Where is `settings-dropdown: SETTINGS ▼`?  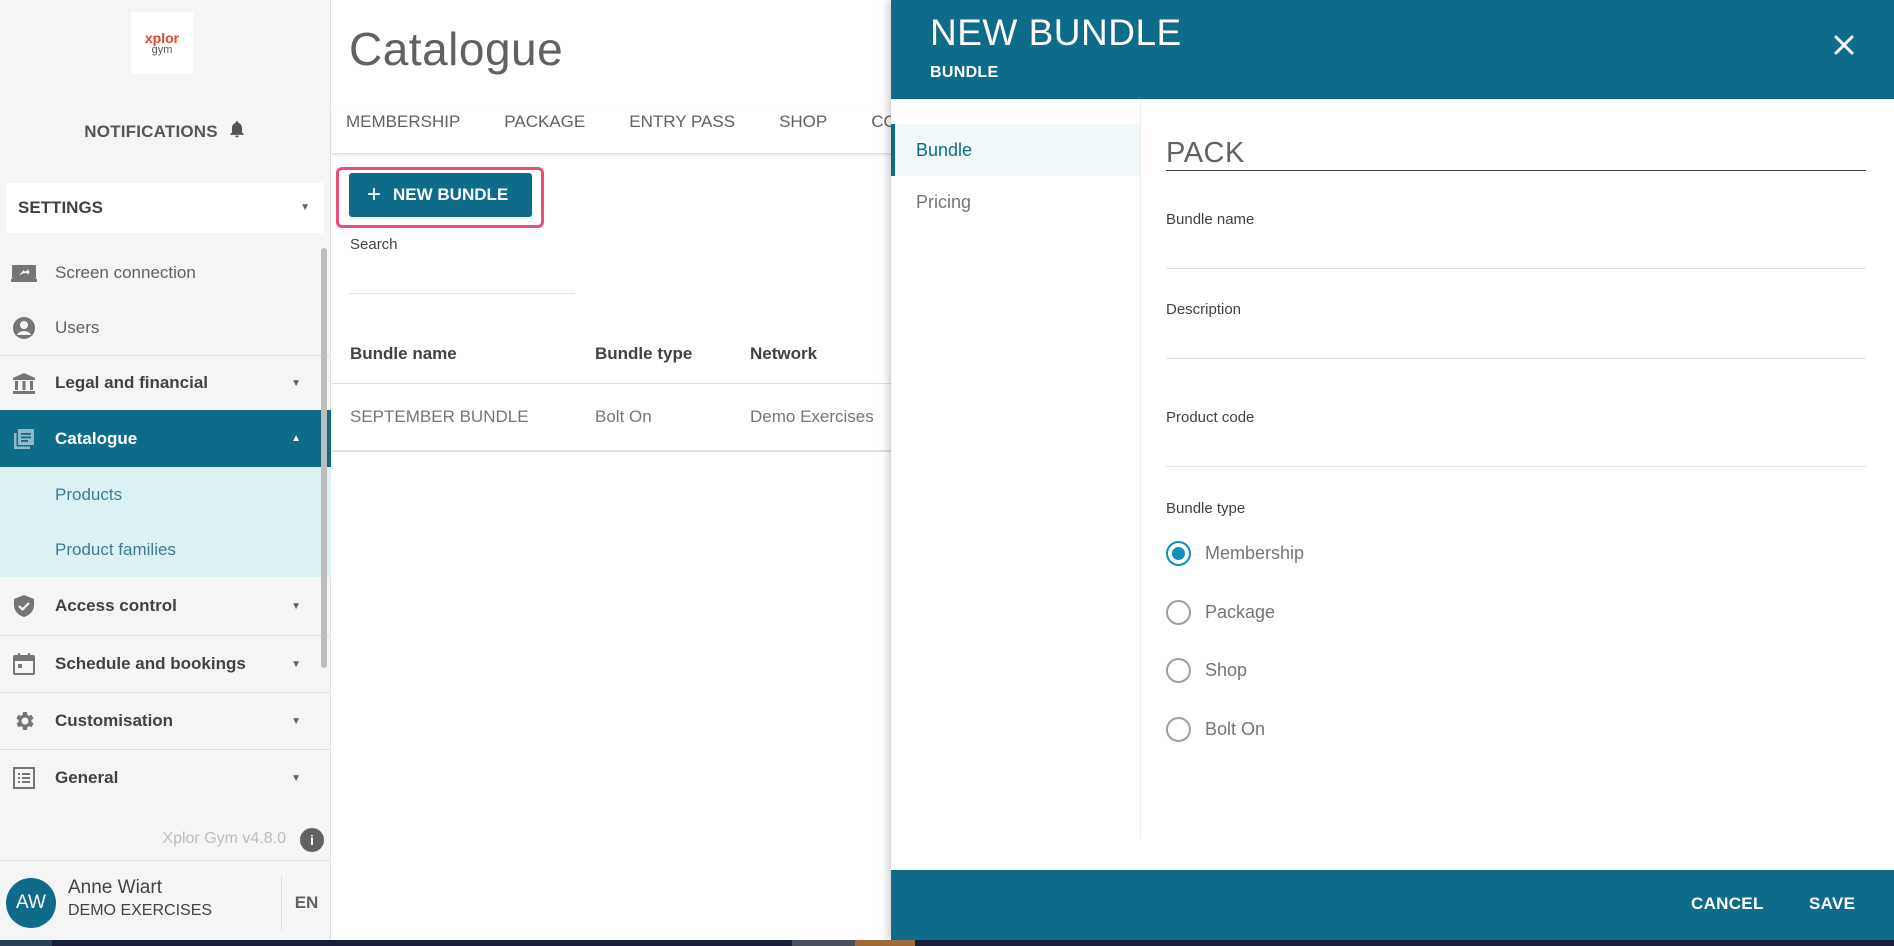 settings-dropdown: SETTINGS ▼ is located at coordinates (165, 208).